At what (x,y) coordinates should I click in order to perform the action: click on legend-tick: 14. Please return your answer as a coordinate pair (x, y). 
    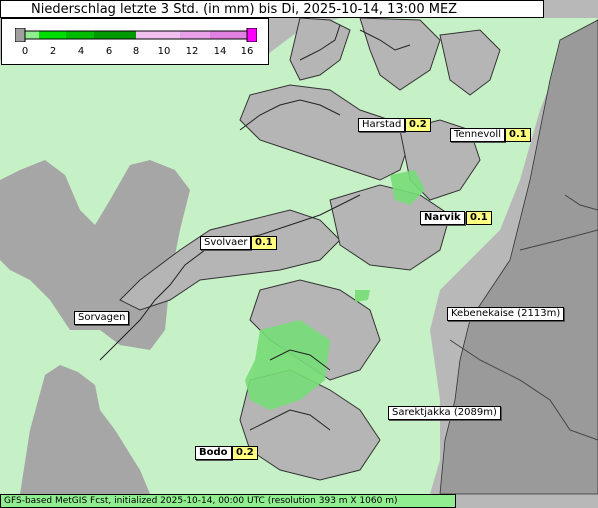
    Looking at the image, I should click on (220, 51).